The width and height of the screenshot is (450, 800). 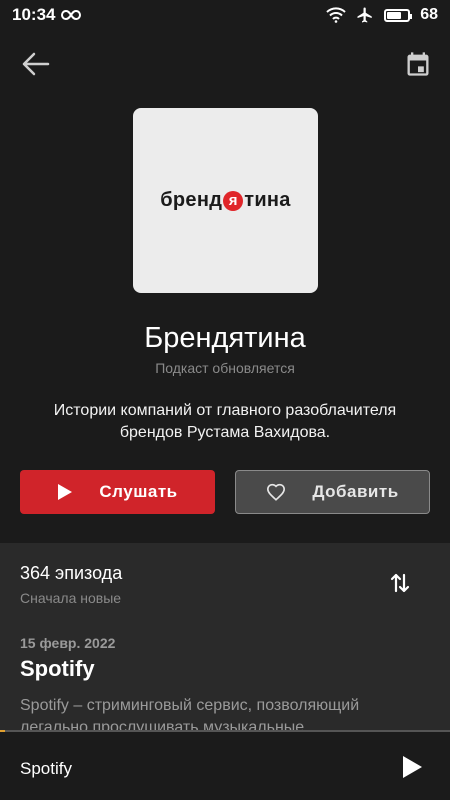 I want to click on calendar-icon, so click(x=418, y=64).